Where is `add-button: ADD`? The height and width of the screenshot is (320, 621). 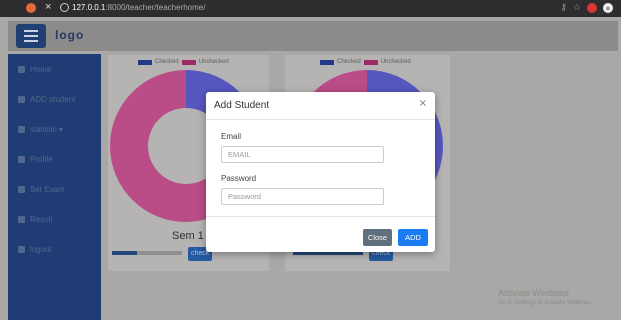
add-button: ADD is located at coordinates (413, 237).